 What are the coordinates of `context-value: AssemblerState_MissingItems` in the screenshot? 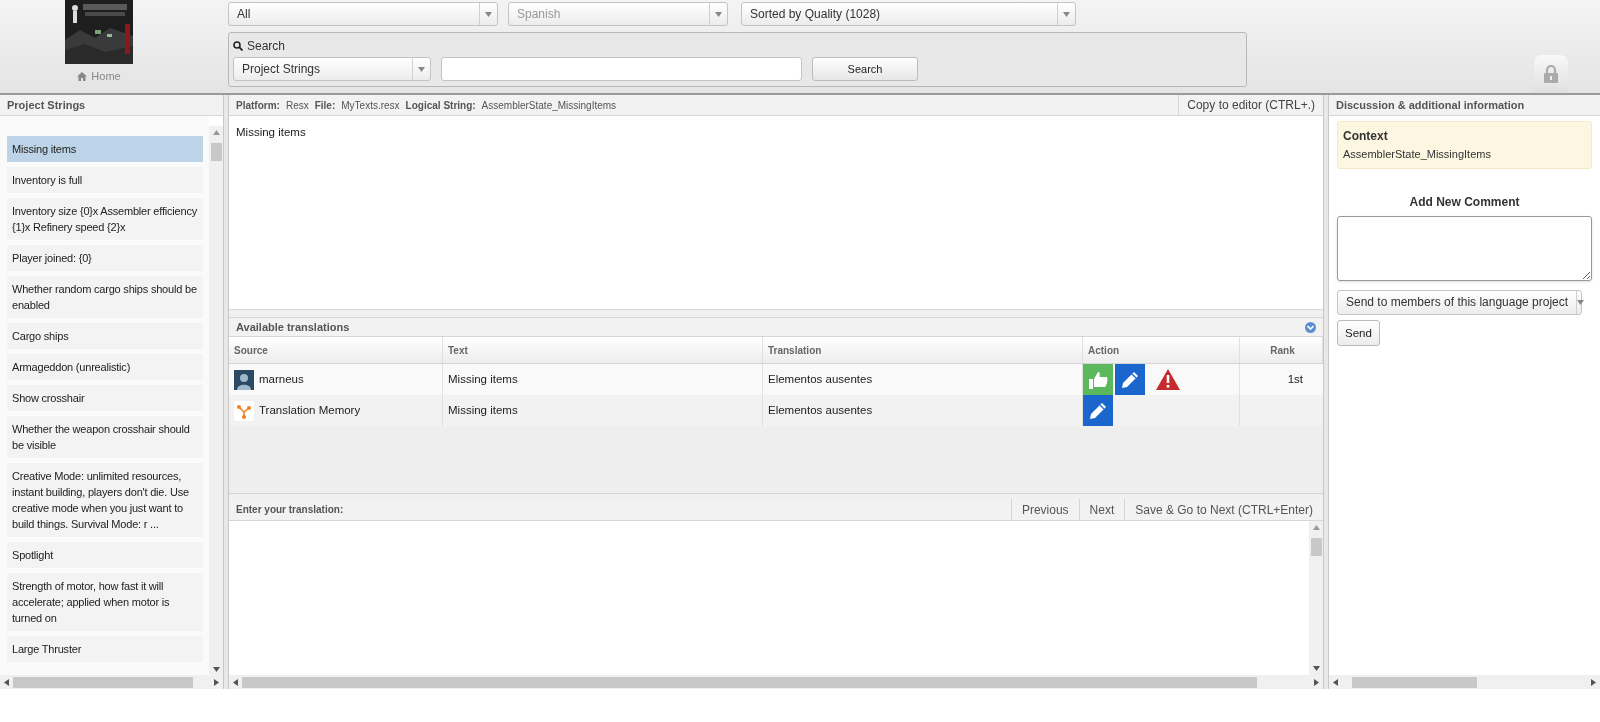 It's located at (1417, 154).